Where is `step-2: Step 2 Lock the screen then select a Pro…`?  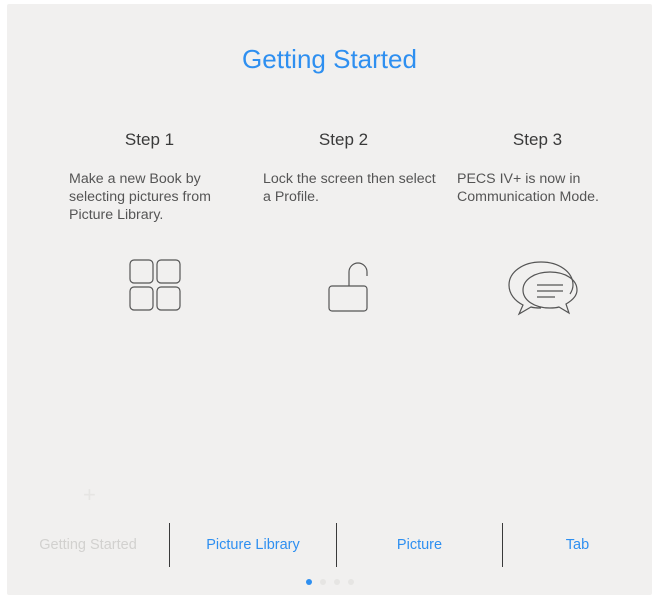 step-2: Step 2 Lock the screen then select a Pro… is located at coordinates (348, 221).